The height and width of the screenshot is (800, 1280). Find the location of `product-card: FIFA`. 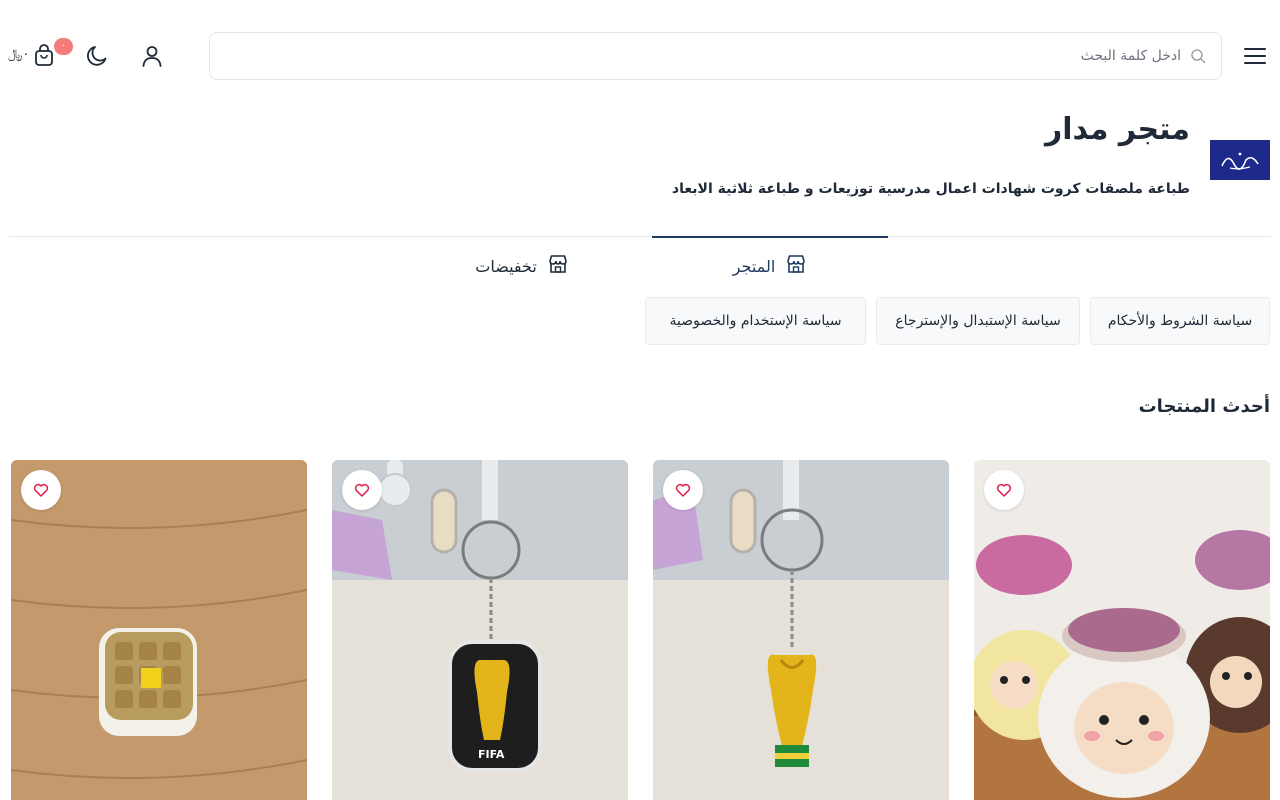

product-card: FIFA is located at coordinates (480, 630).